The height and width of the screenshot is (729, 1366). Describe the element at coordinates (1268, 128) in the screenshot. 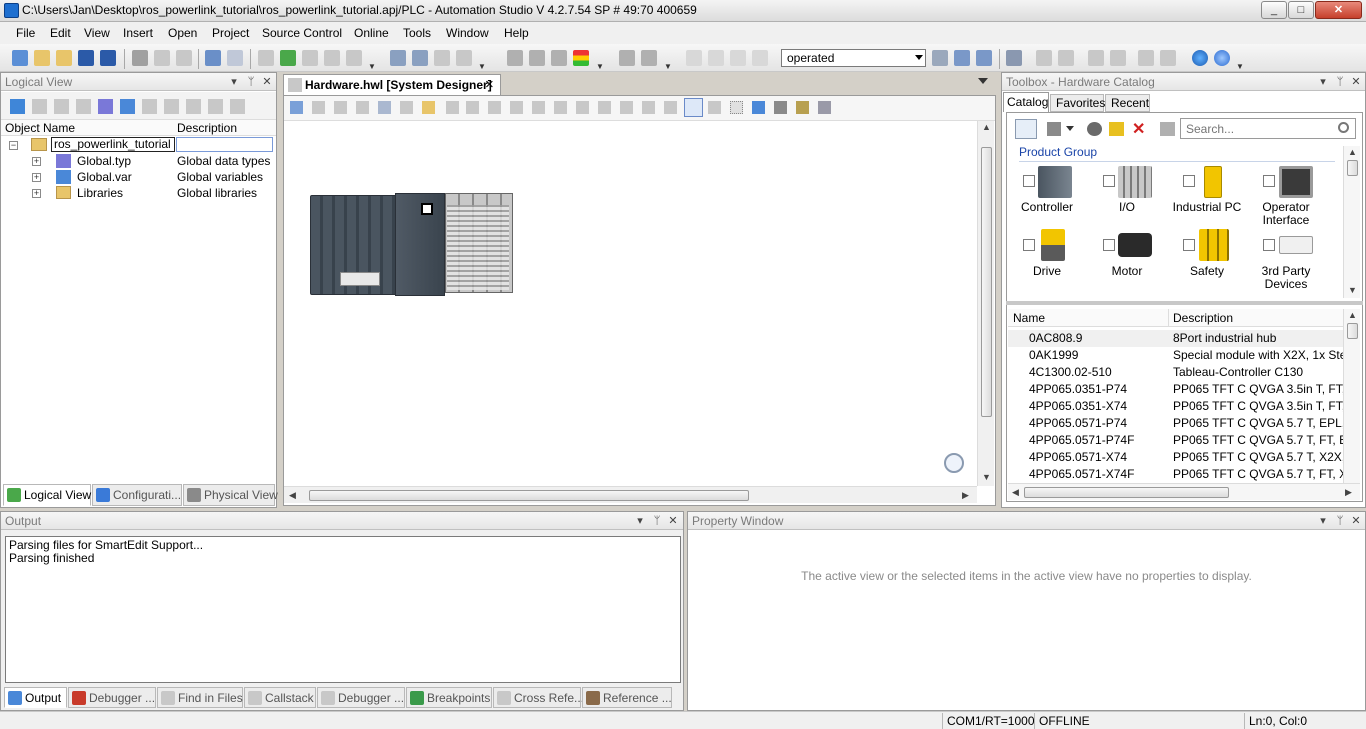

I see `catalog-search-input` at that location.